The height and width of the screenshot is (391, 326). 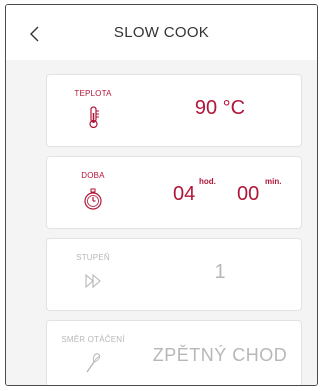 What do you see at coordinates (174, 274) in the screenshot?
I see `level-card: STUPEŇ 1` at bounding box center [174, 274].